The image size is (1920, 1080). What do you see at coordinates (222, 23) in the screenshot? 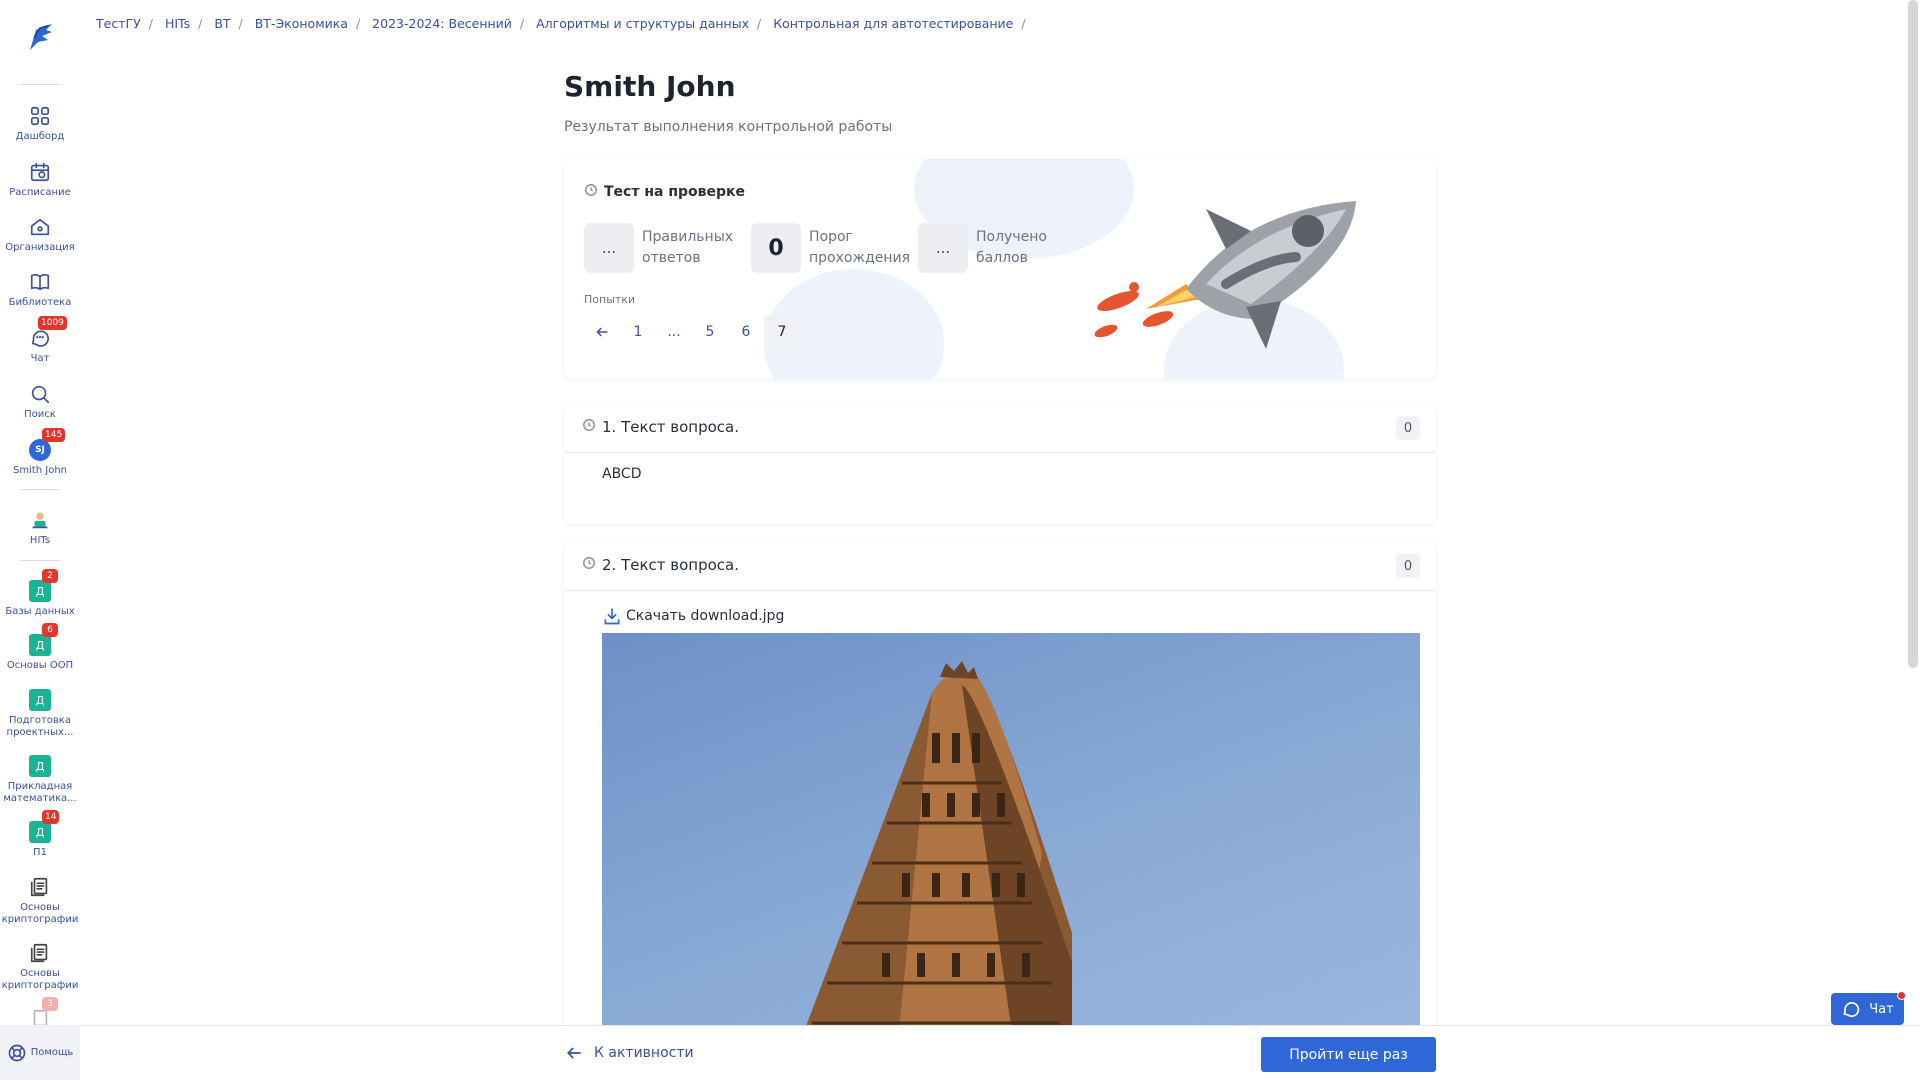
I see `breadcrumb-item: ВТ` at bounding box center [222, 23].